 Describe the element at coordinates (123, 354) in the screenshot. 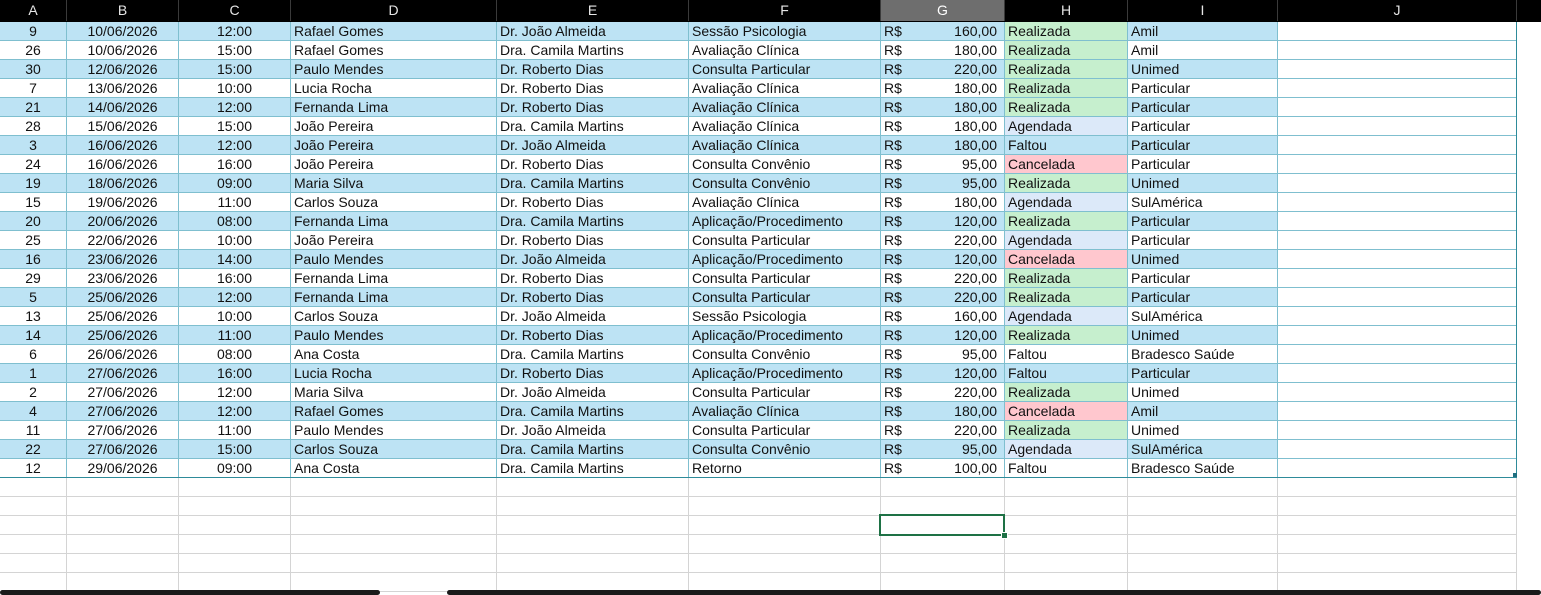

I see `cell-date: 26/06/2026` at that location.